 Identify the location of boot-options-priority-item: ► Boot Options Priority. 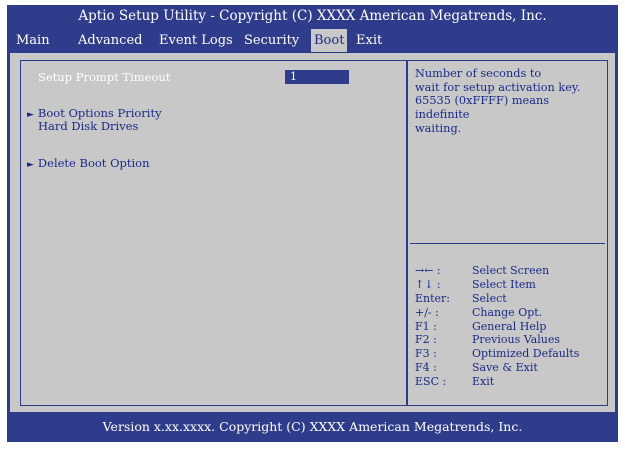
(94, 113).